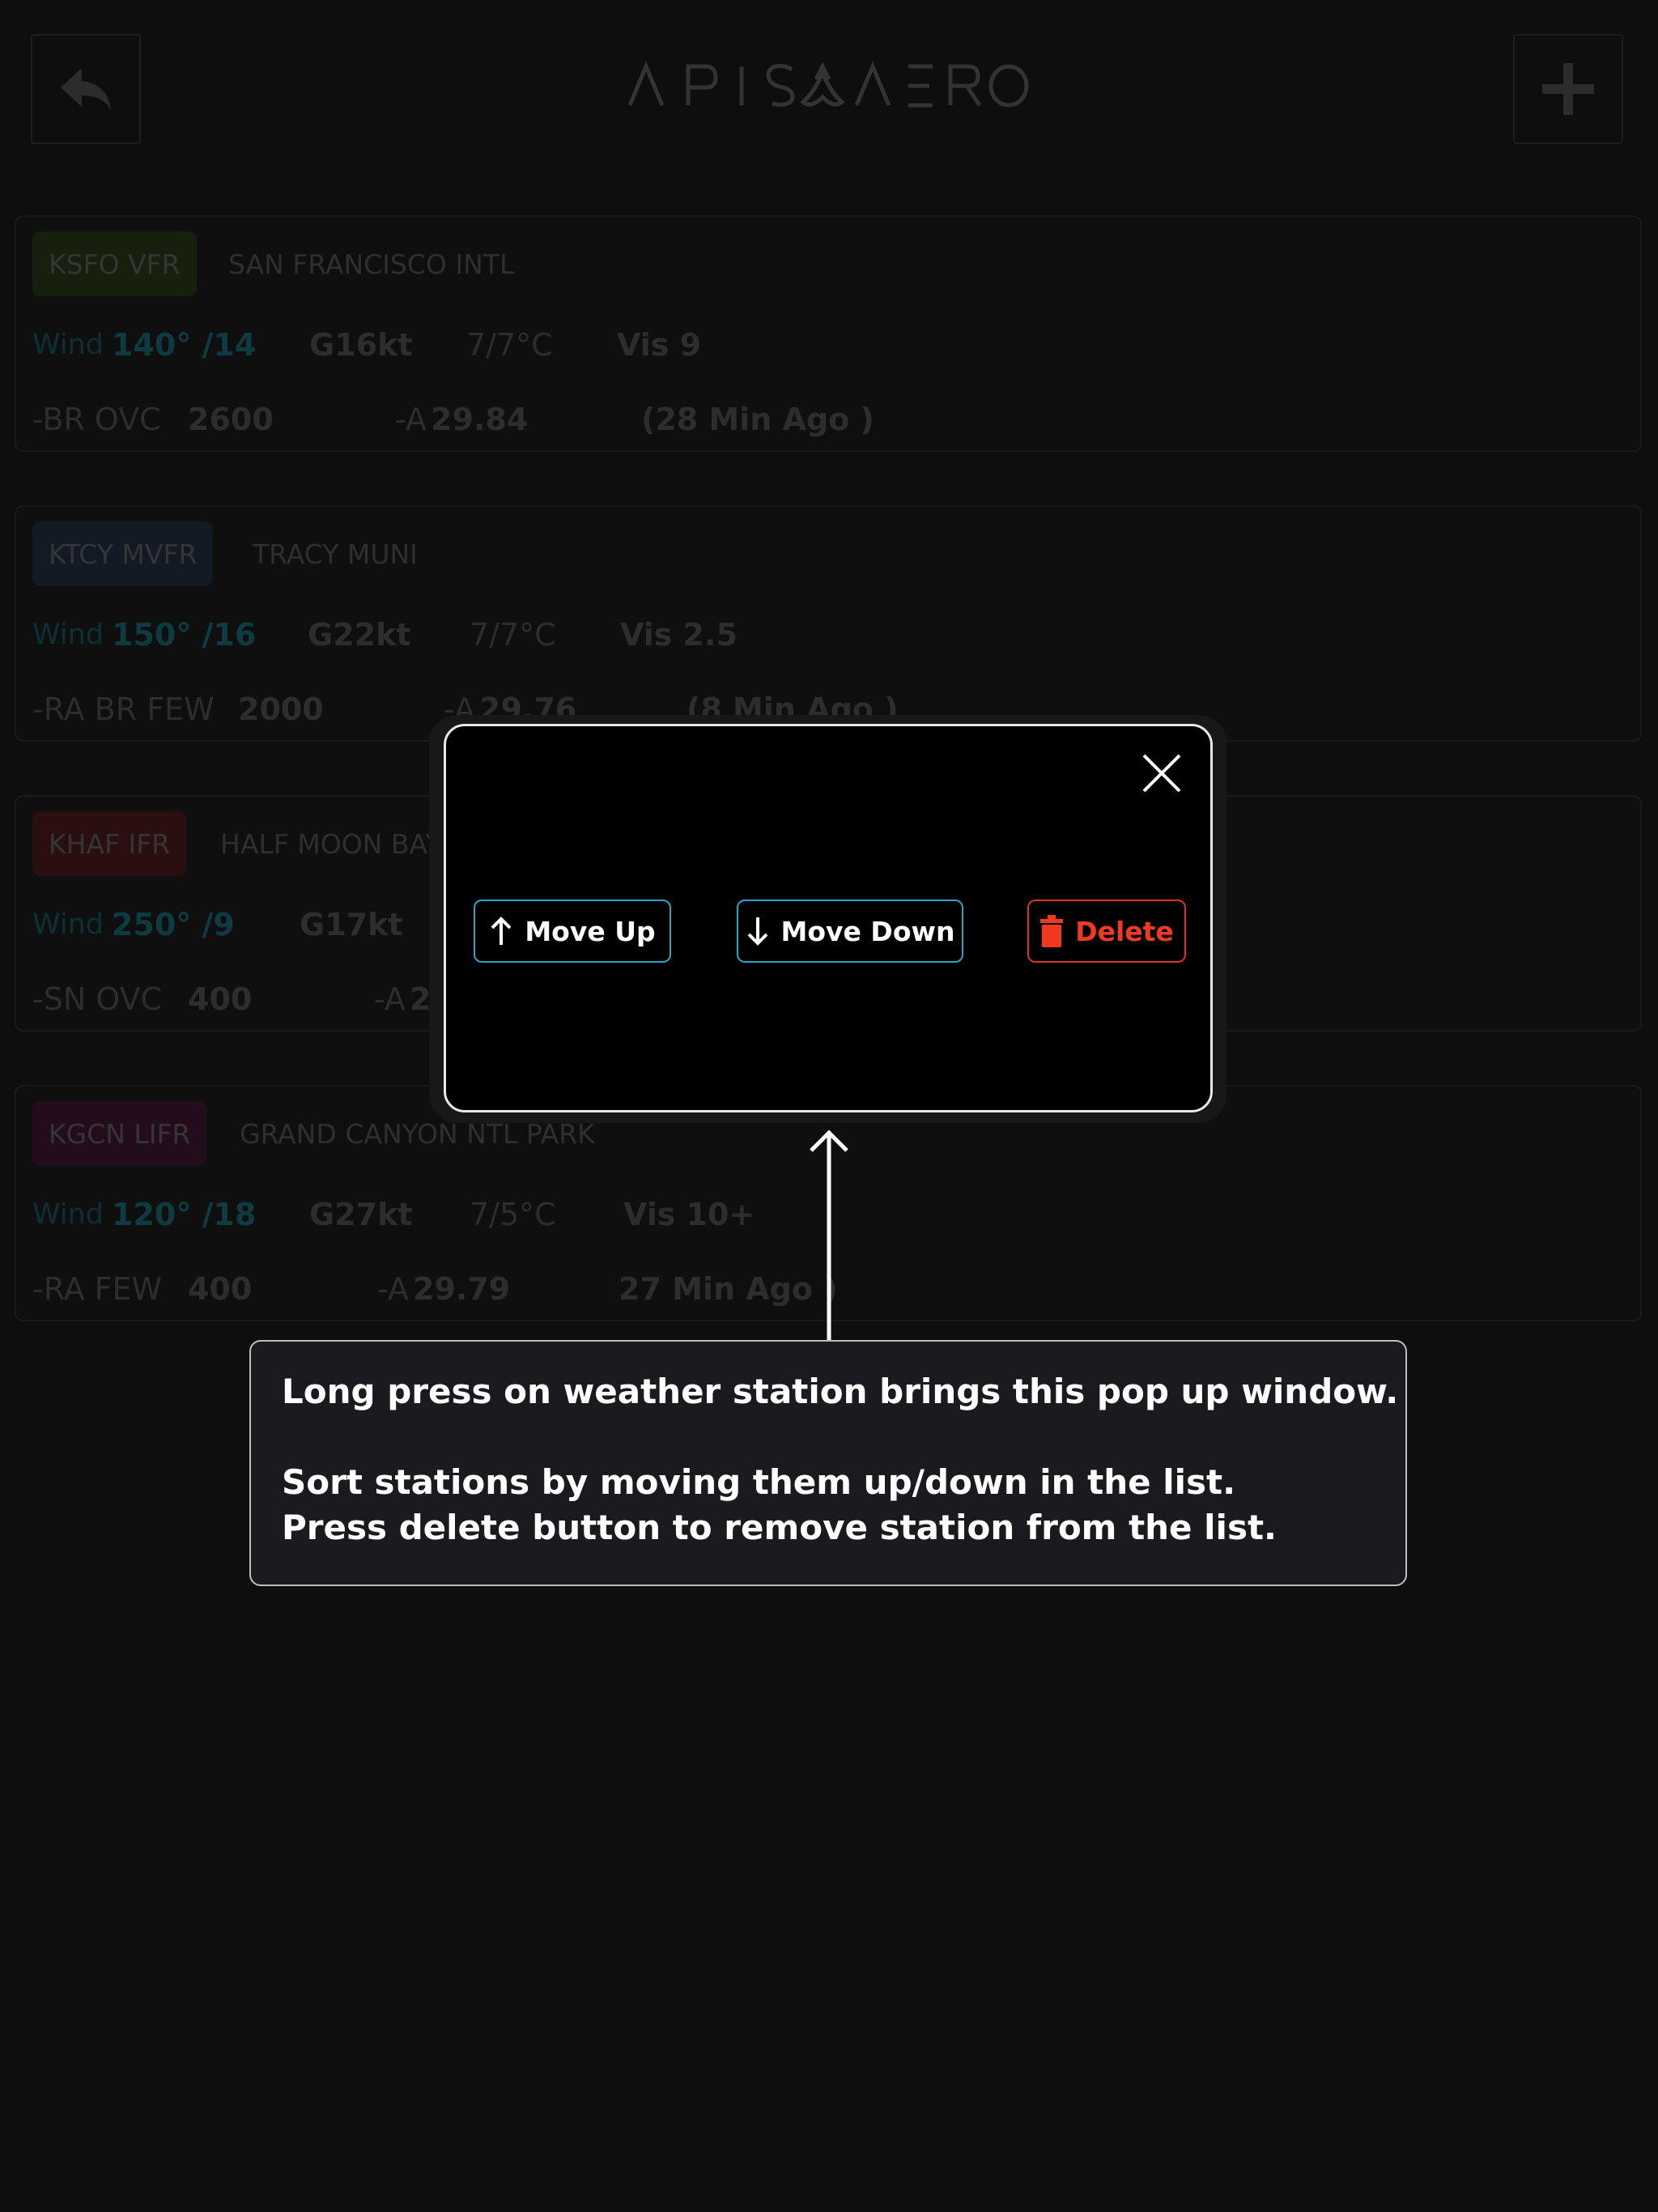  I want to click on altimeter: 29.84, so click(480, 420).